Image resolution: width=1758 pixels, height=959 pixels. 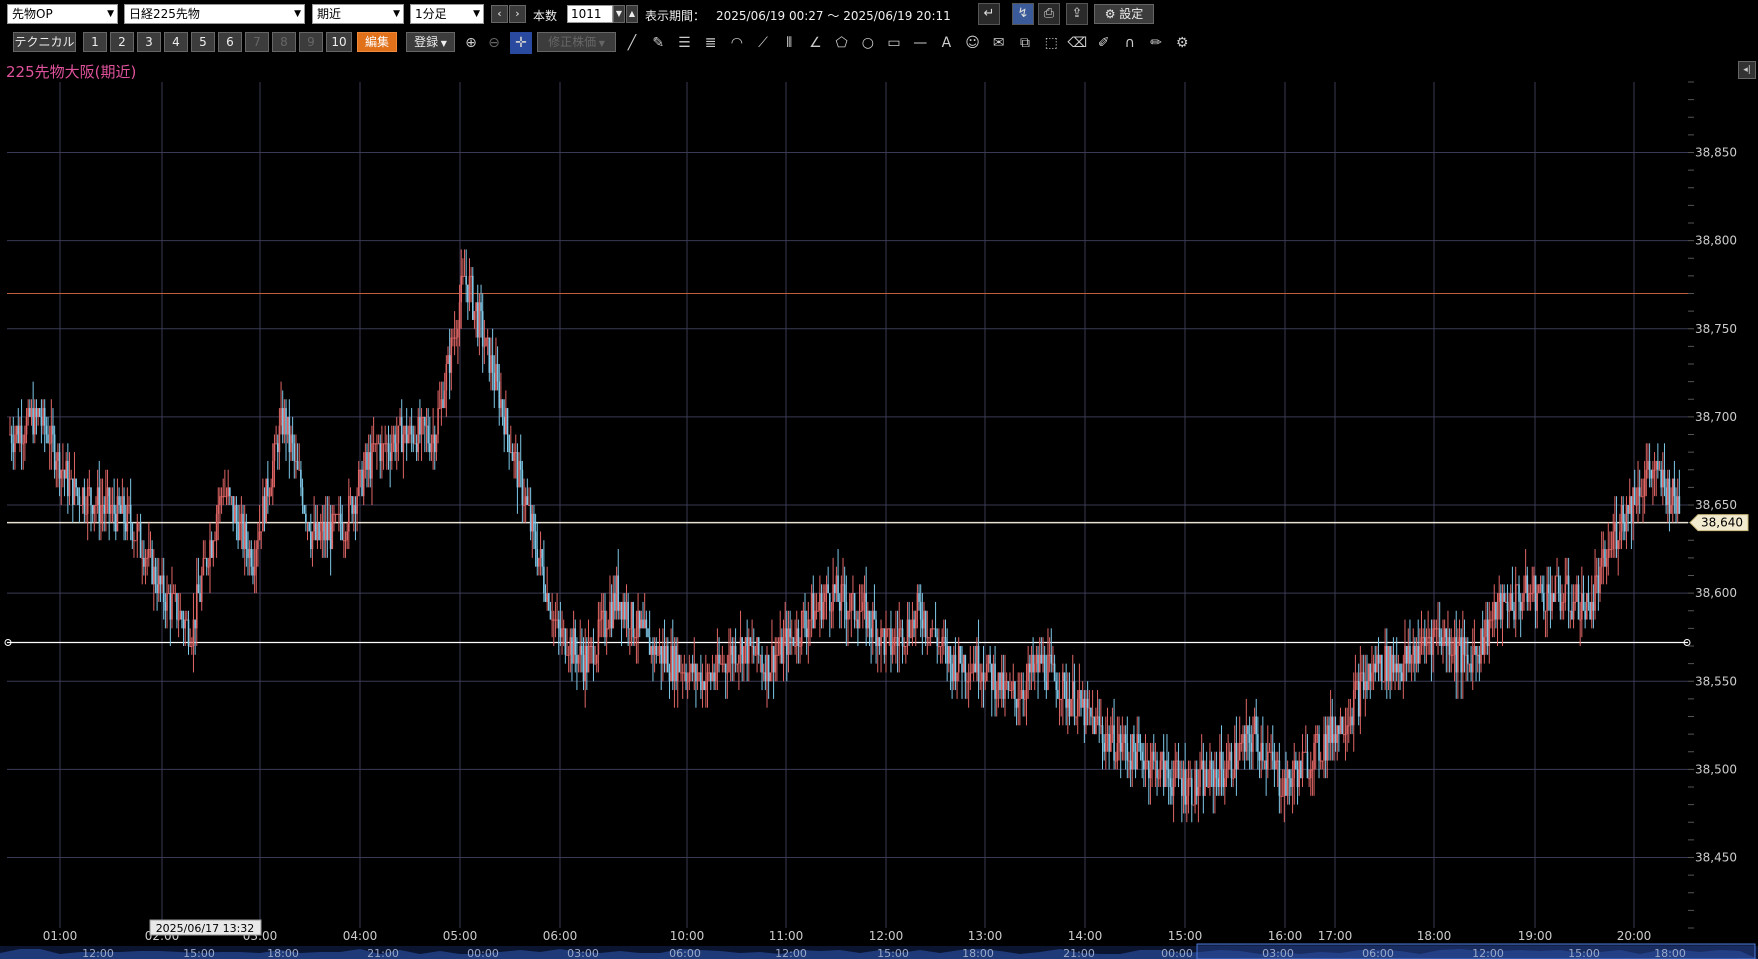 I want to click on x-tick-label: 05:00, so click(x=460, y=936).